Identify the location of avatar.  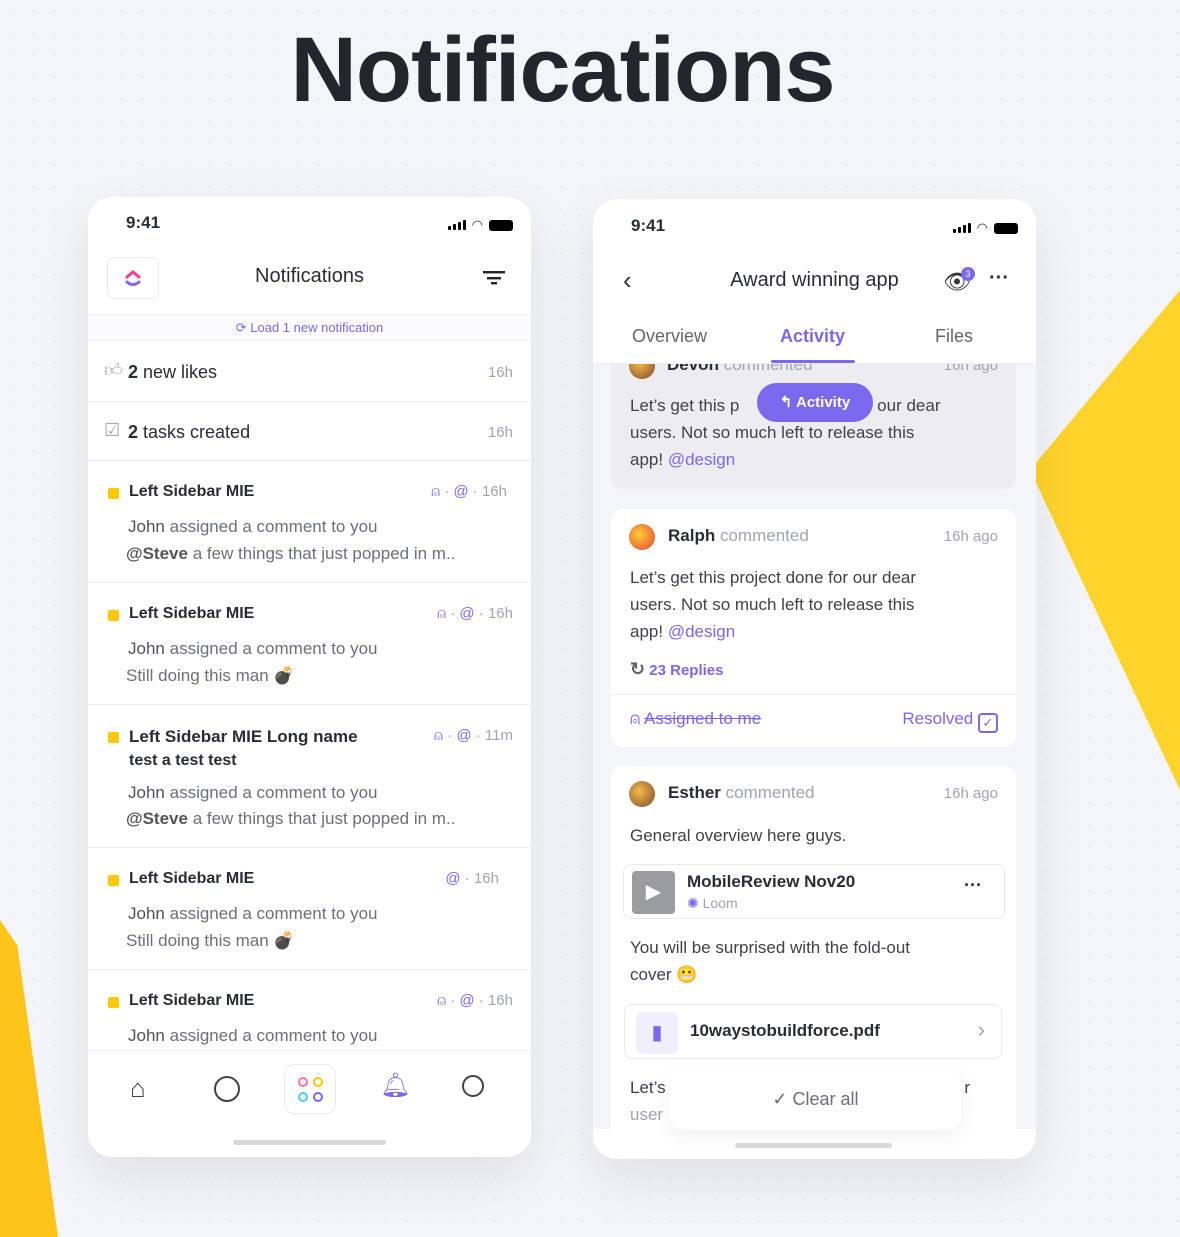
(642, 794).